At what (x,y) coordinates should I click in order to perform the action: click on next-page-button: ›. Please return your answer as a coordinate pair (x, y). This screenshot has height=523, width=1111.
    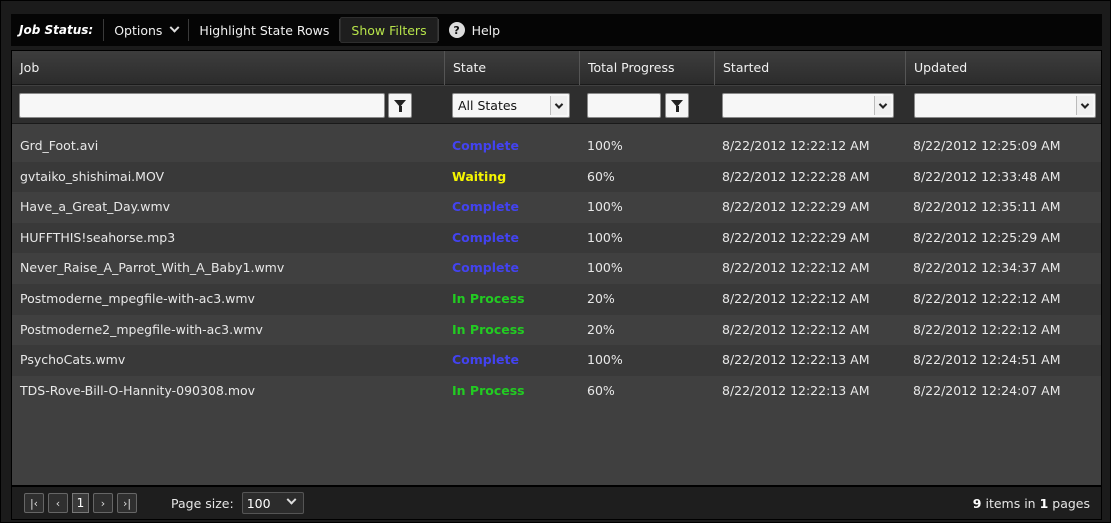
    Looking at the image, I should click on (103, 503).